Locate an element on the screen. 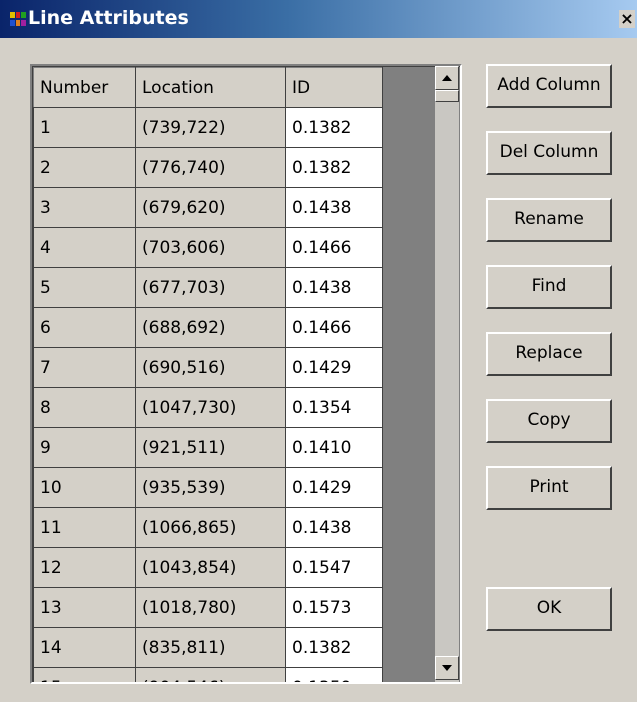  column-header-location: Location is located at coordinates (210, 87).